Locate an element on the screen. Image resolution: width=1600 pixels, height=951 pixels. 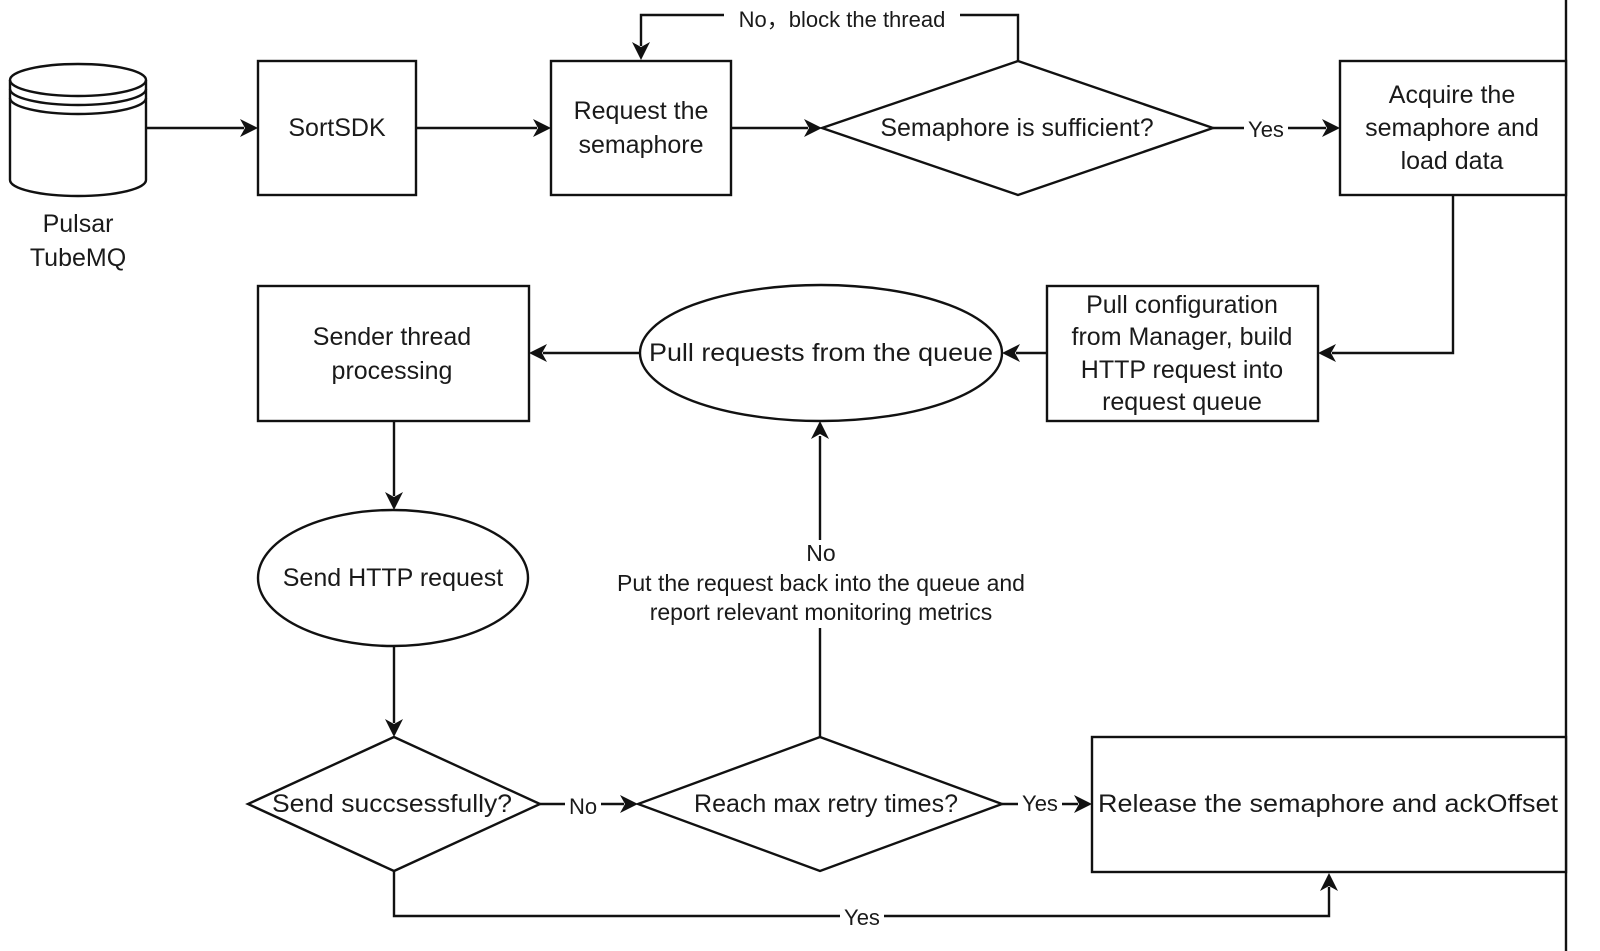
edge-semaphore-yes: Yes is located at coordinates (1276, 128).